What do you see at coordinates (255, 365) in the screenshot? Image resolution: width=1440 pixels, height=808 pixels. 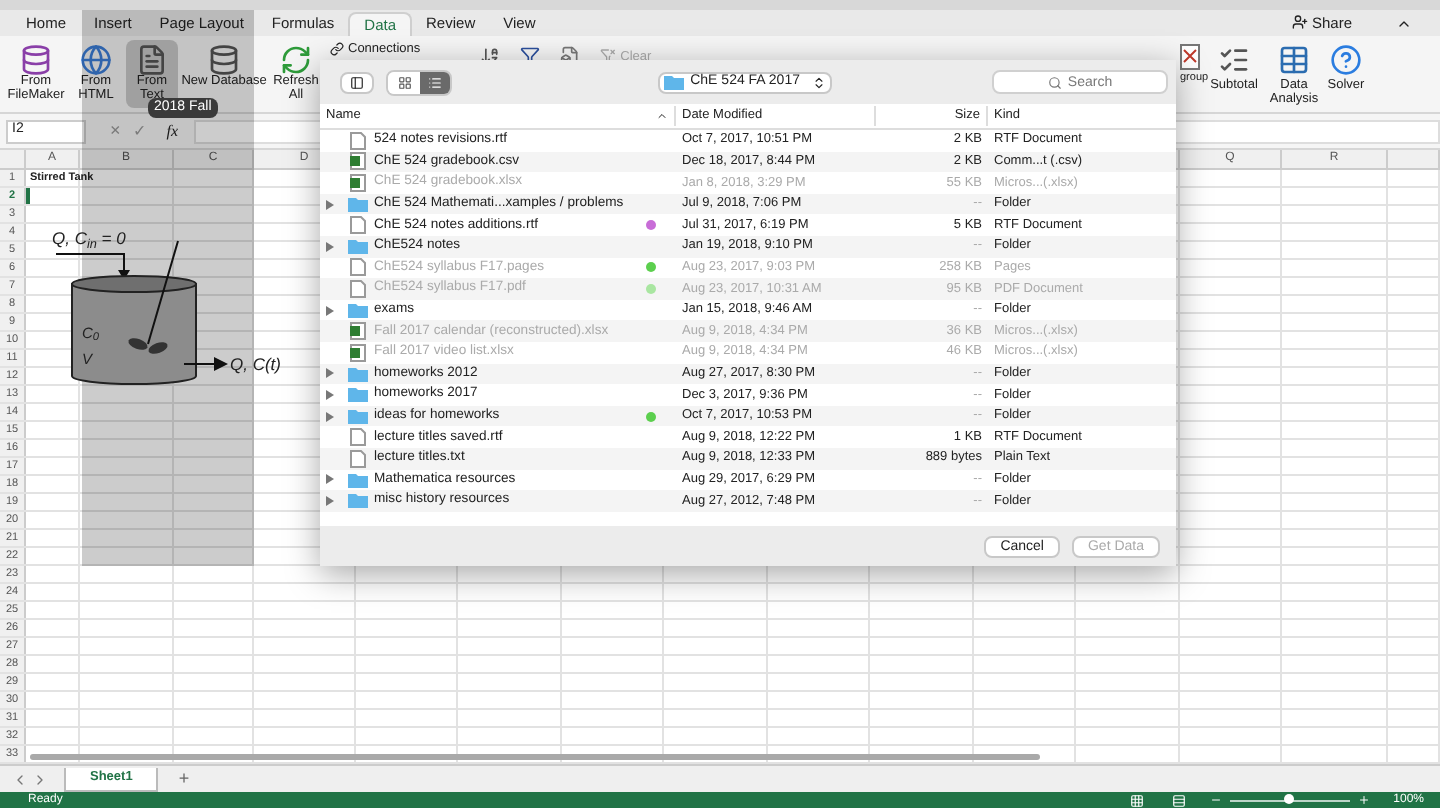 I see `outlet-label: Q, C(t)` at bounding box center [255, 365].